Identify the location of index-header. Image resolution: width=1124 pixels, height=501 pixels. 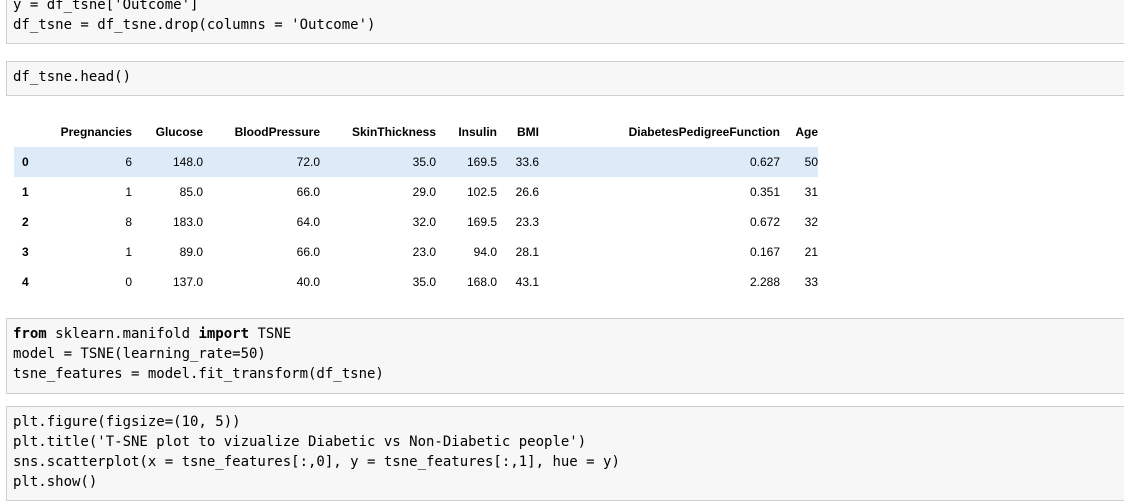
(29, 132).